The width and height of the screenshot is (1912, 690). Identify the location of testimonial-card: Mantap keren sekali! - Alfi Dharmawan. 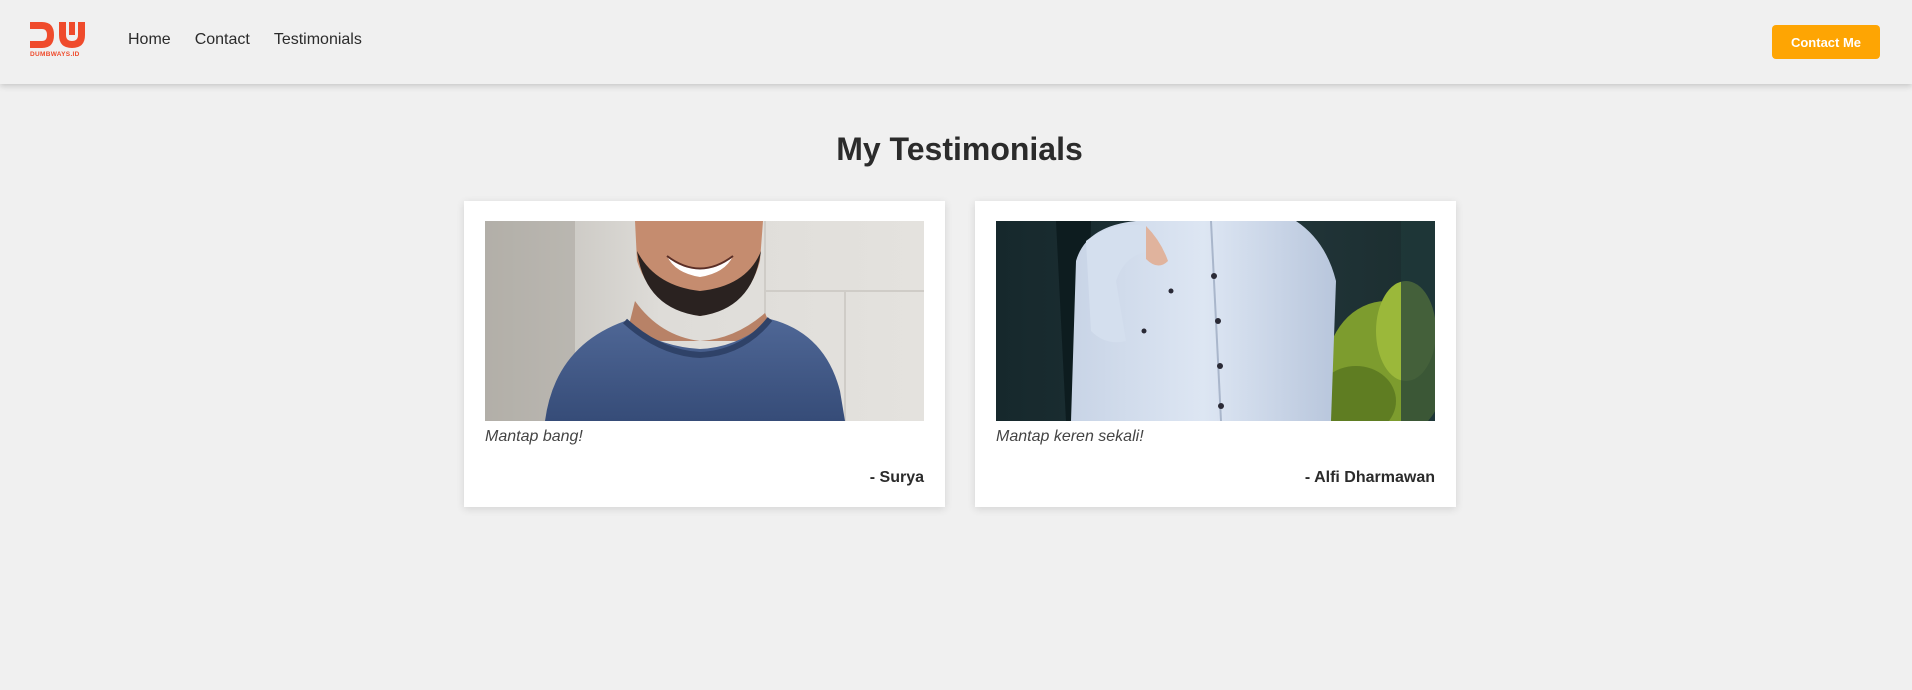
(1215, 354).